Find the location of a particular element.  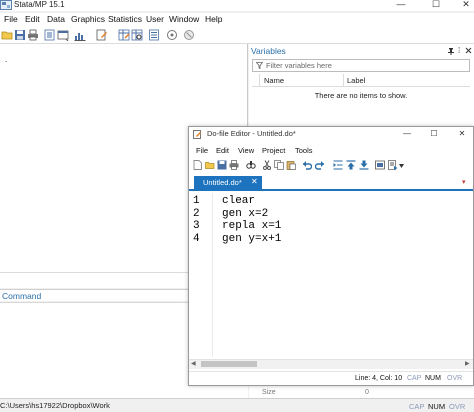

cut-icon is located at coordinates (267, 165).